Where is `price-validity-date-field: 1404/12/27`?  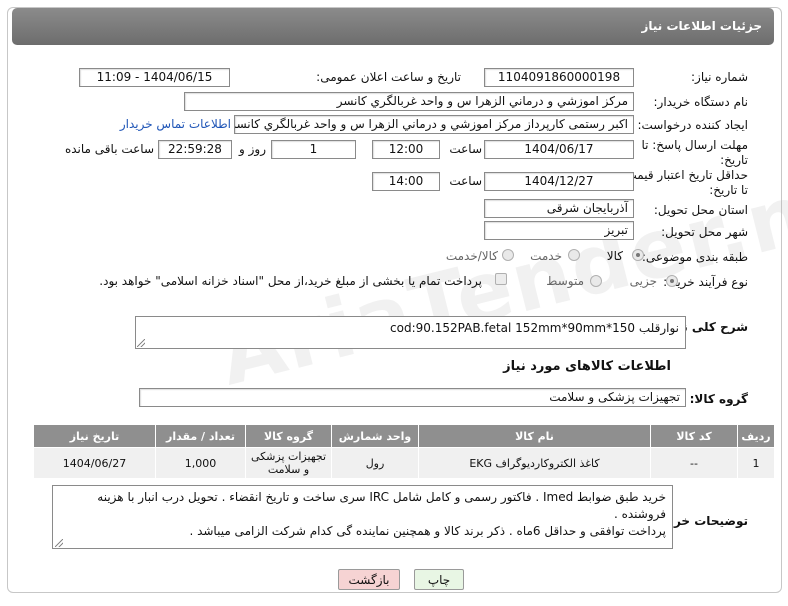
price-validity-date-field: 1404/12/27 is located at coordinates (559, 181).